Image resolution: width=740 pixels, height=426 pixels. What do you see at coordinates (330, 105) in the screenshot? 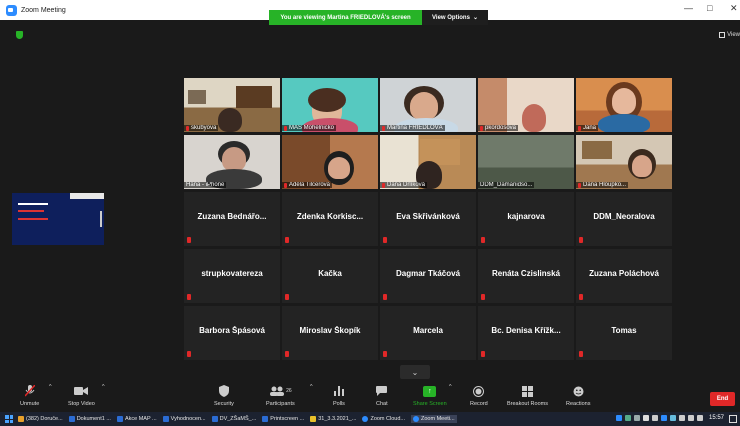
I see `video-tile: MAS Mohelnicko` at bounding box center [330, 105].